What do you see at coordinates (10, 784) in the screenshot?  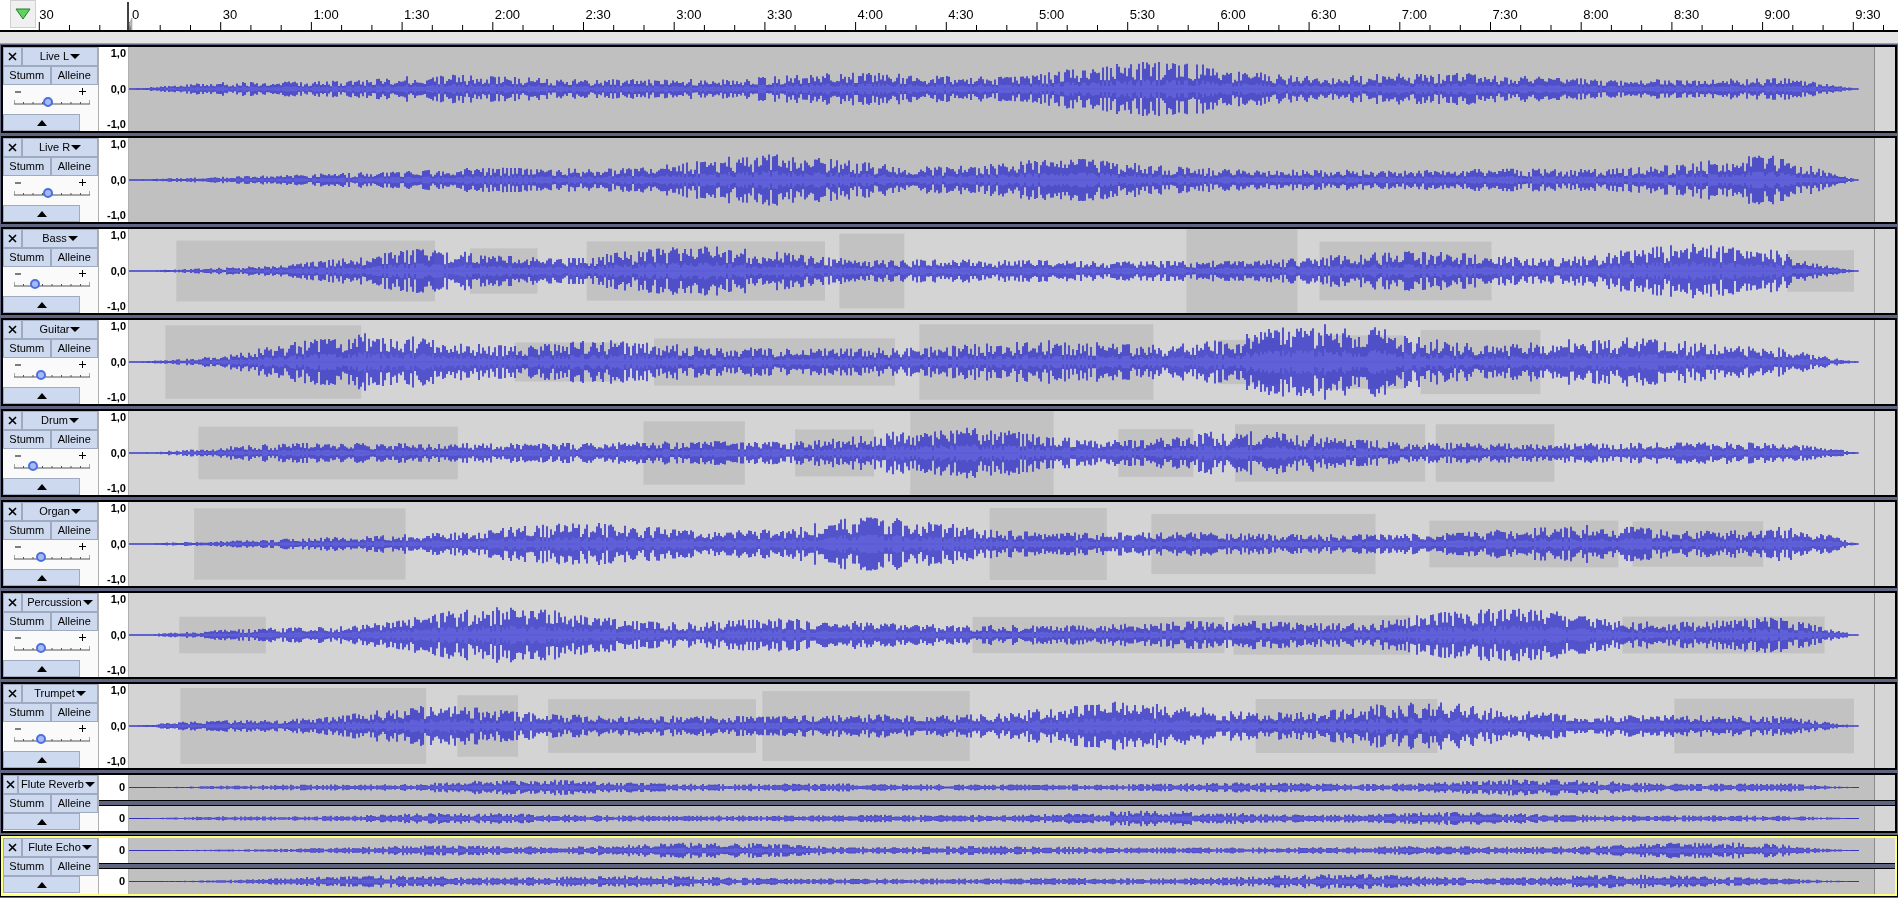 I see `close-track-button` at bounding box center [10, 784].